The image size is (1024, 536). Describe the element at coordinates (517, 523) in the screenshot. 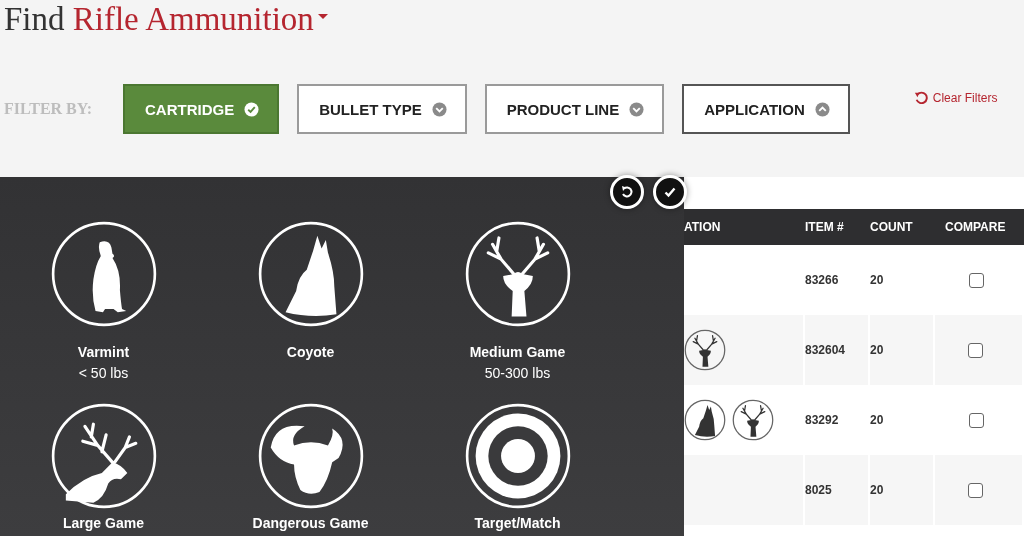

I see `option-label: Target/Match` at that location.